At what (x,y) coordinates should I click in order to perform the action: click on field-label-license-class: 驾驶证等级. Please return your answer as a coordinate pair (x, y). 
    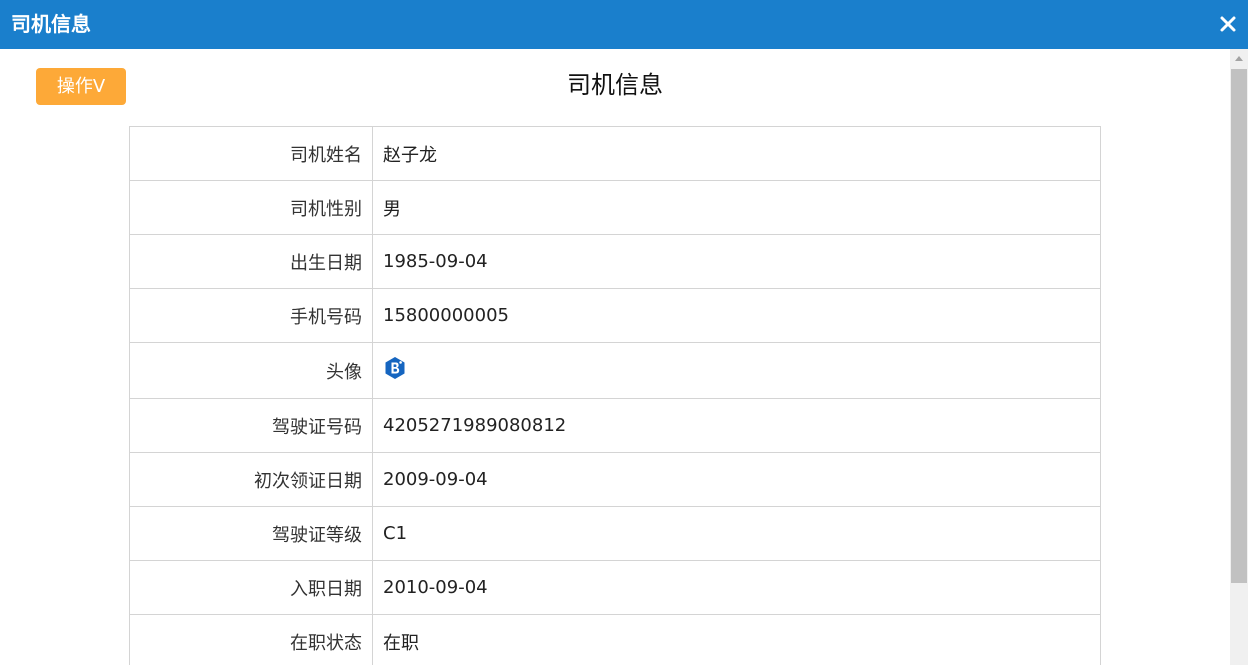
    Looking at the image, I should click on (251, 533).